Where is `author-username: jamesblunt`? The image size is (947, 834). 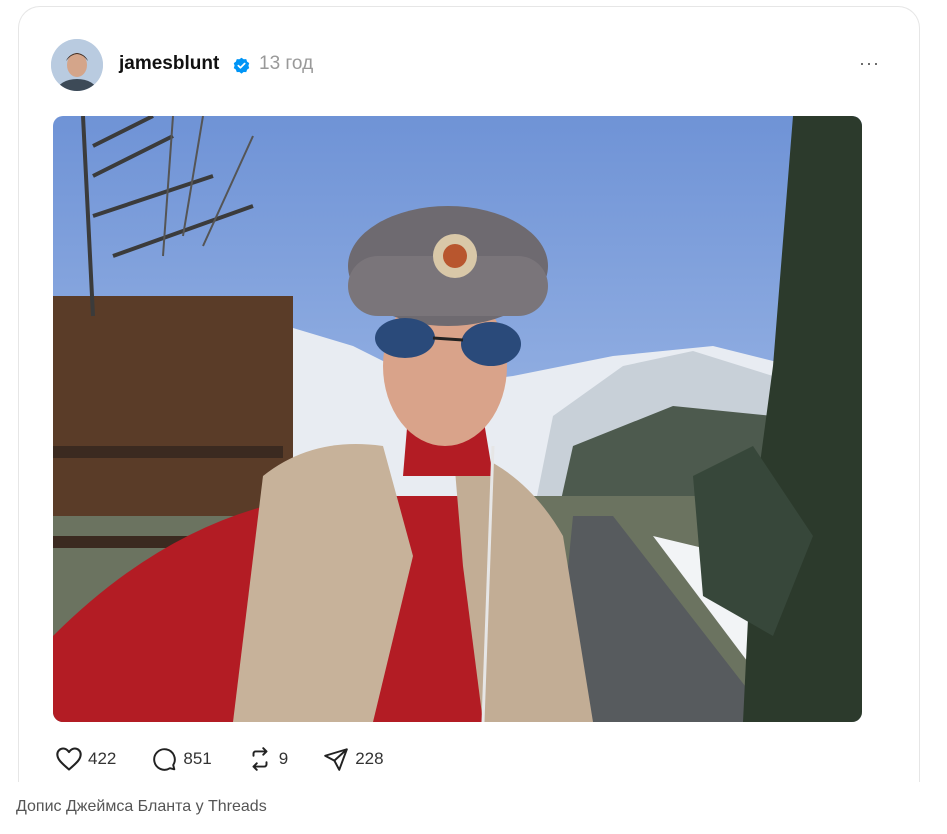
author-username: jamesblunt is located at coordinates (169, 64).